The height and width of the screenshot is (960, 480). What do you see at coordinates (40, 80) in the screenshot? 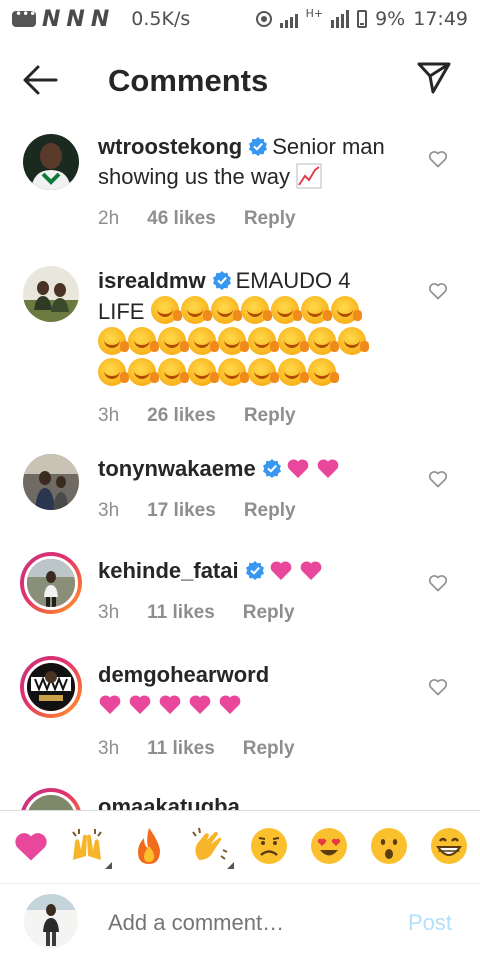
I see `arrow-left-icon` at bounding box center [40, 80].